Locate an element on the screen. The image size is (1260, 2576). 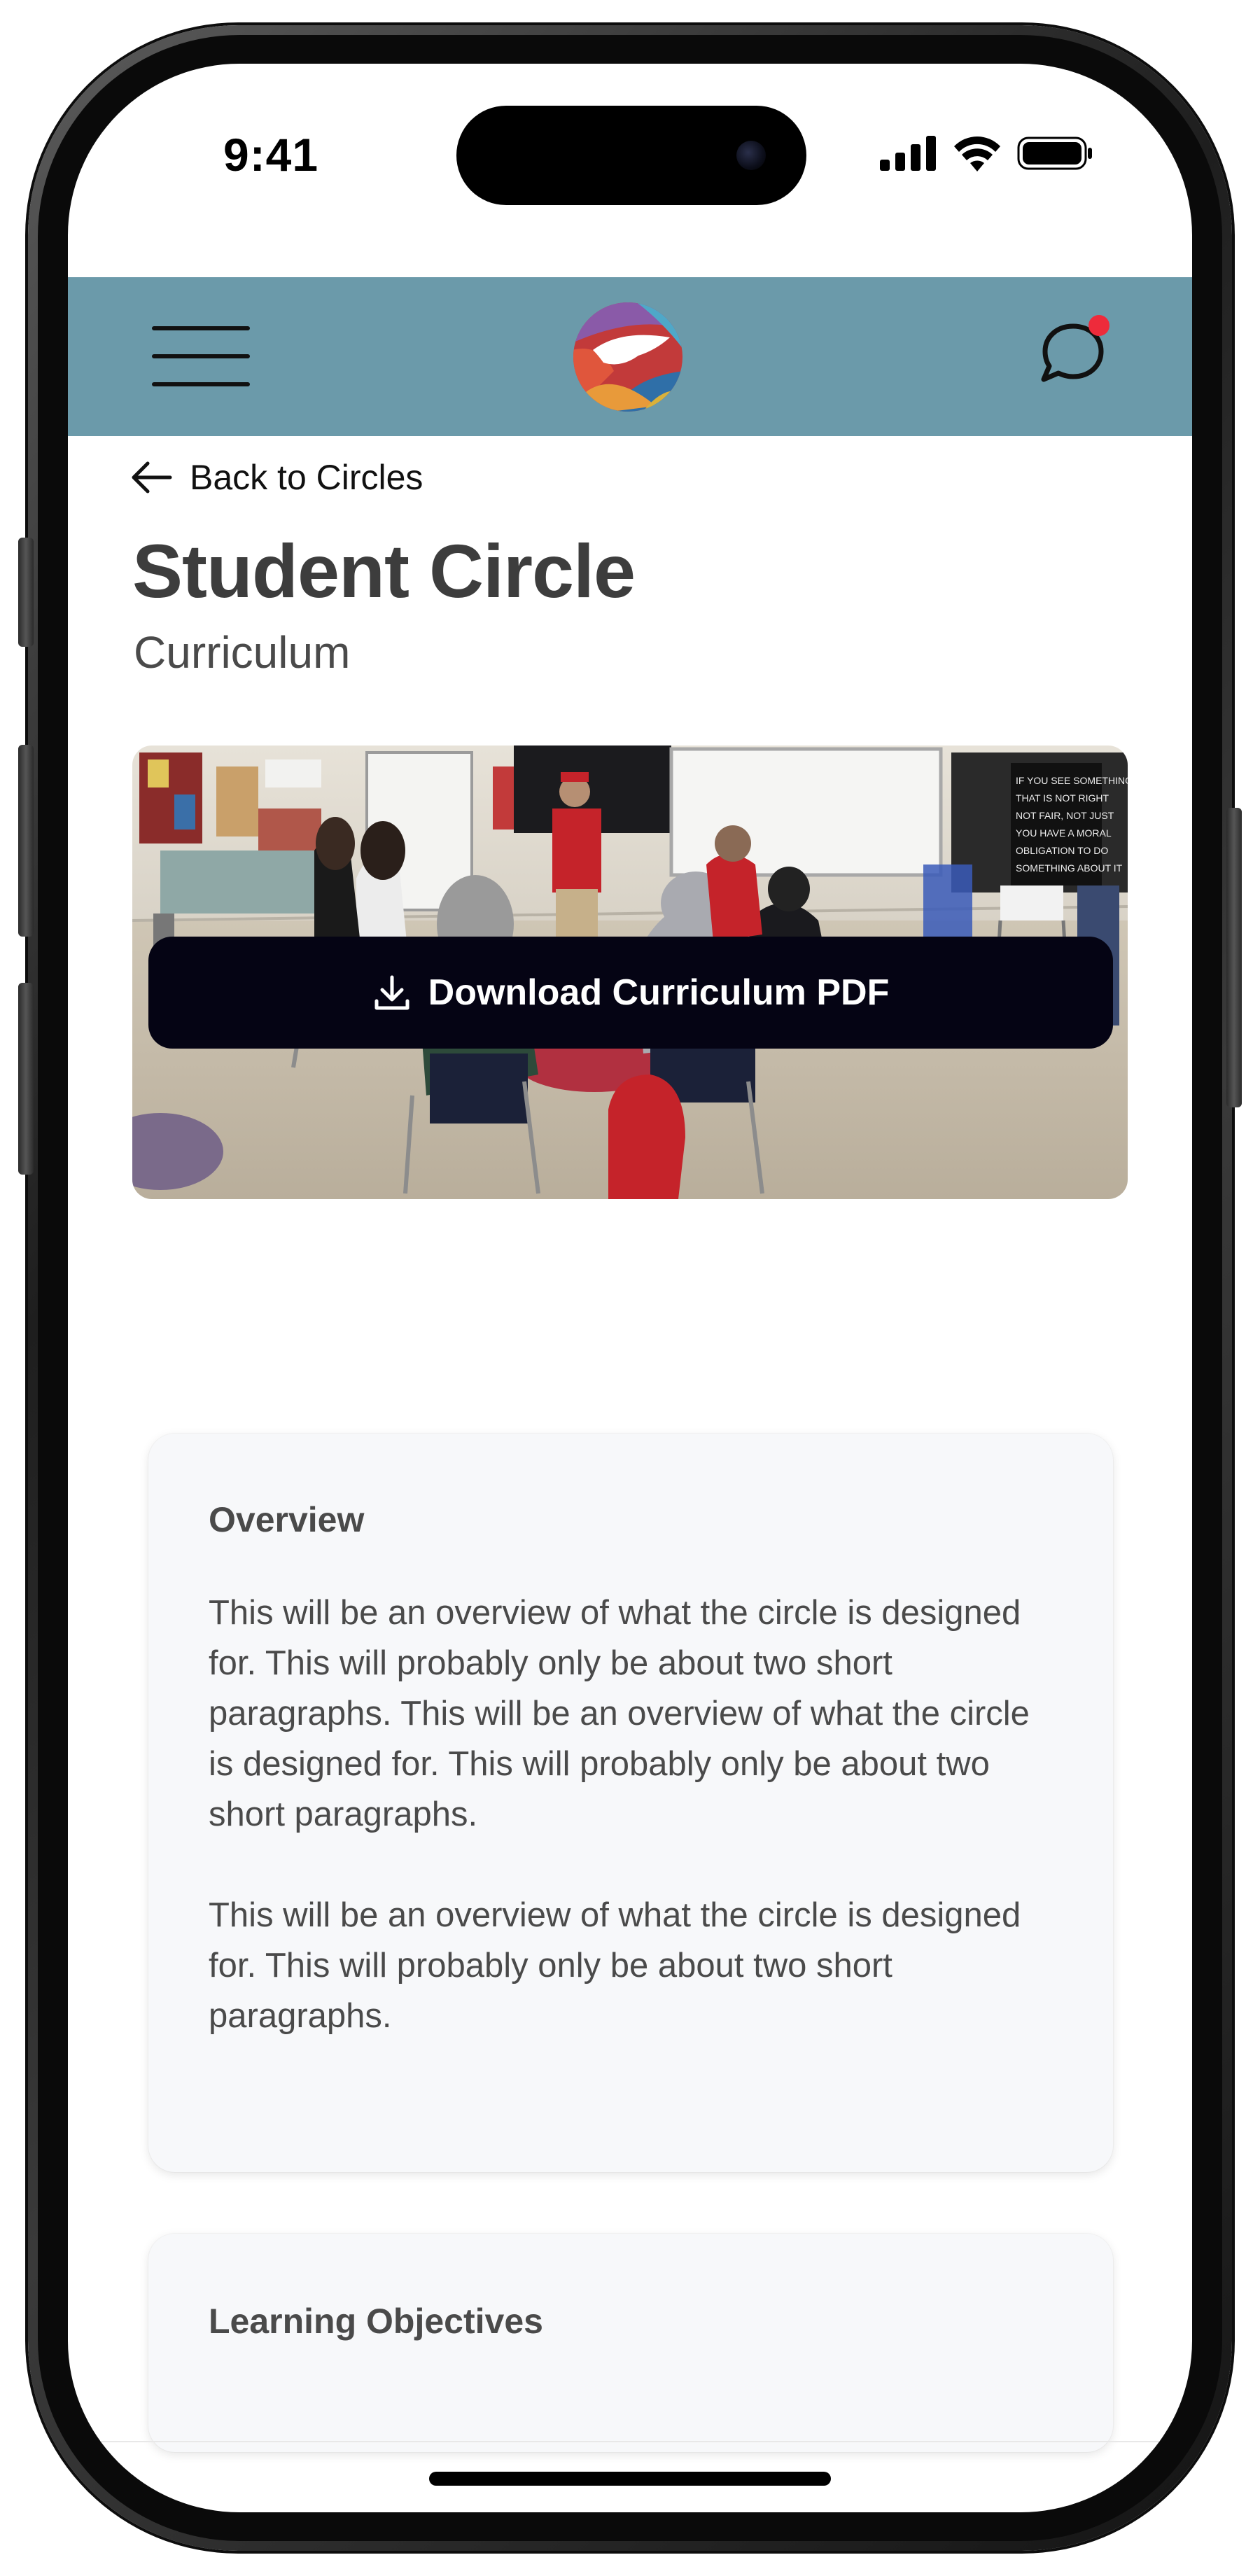
status-bar: 9:41 is located at coordinates (630, 170).